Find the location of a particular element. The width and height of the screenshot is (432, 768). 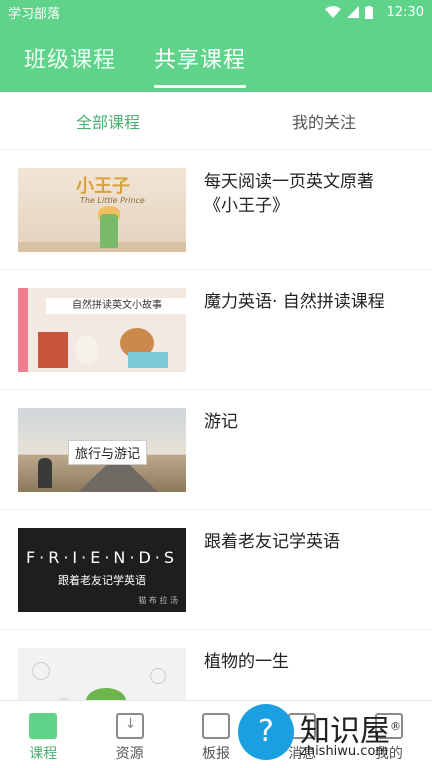

illustration-fireplace is located at coordinates (53, 350).